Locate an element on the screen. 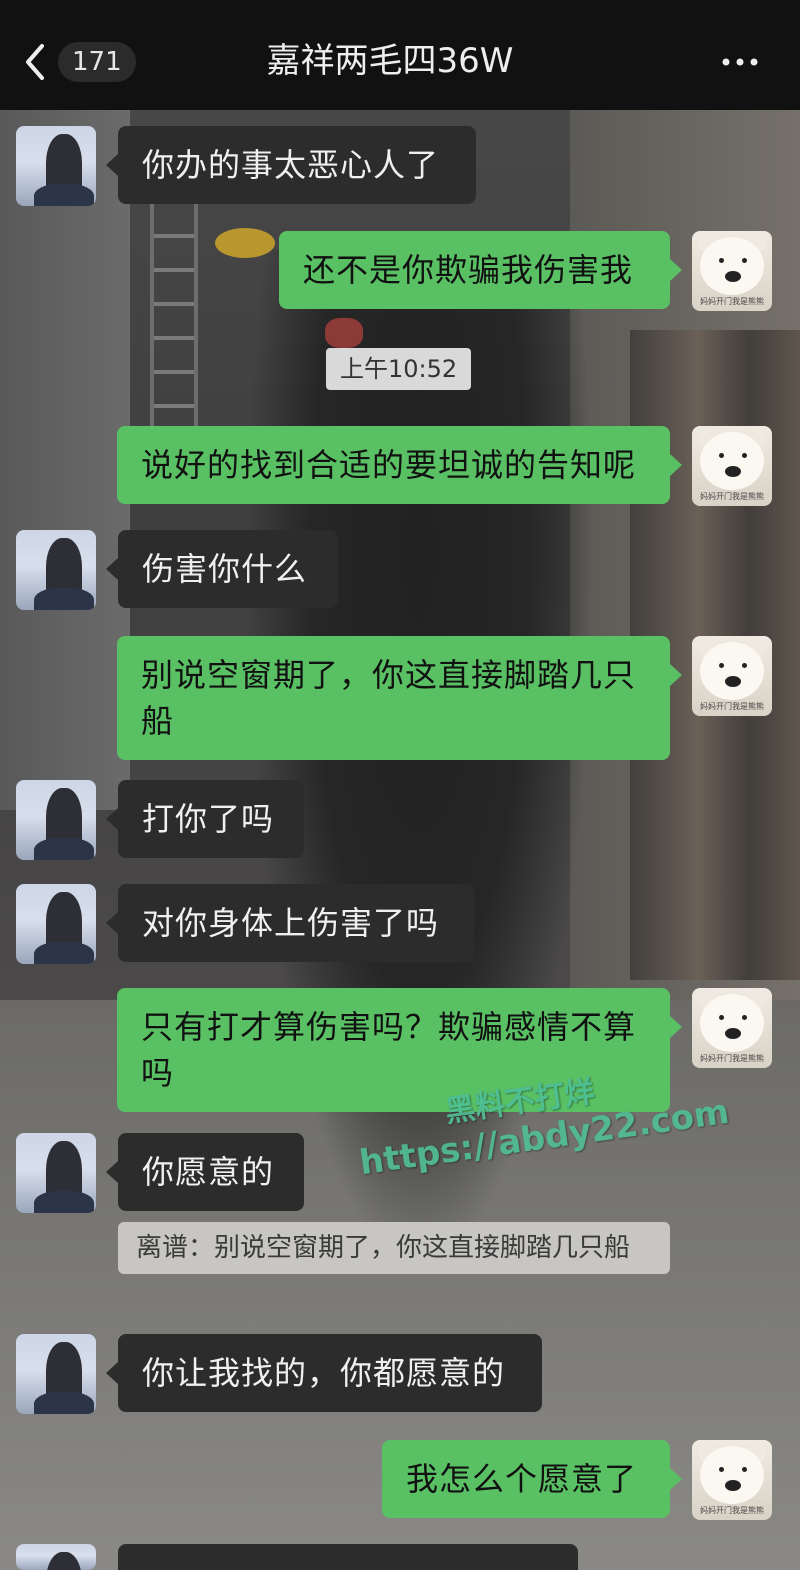 This screenshot has height=1570, width=800. message-bubble-received: 你愿意的 is located at coordinates (205, 1172).